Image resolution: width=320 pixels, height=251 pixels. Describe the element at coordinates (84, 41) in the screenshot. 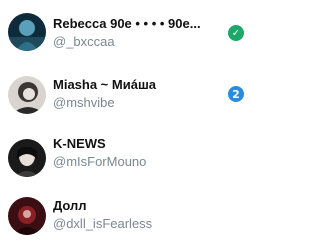

I see `account-handle: @_bxccaa` at that location.